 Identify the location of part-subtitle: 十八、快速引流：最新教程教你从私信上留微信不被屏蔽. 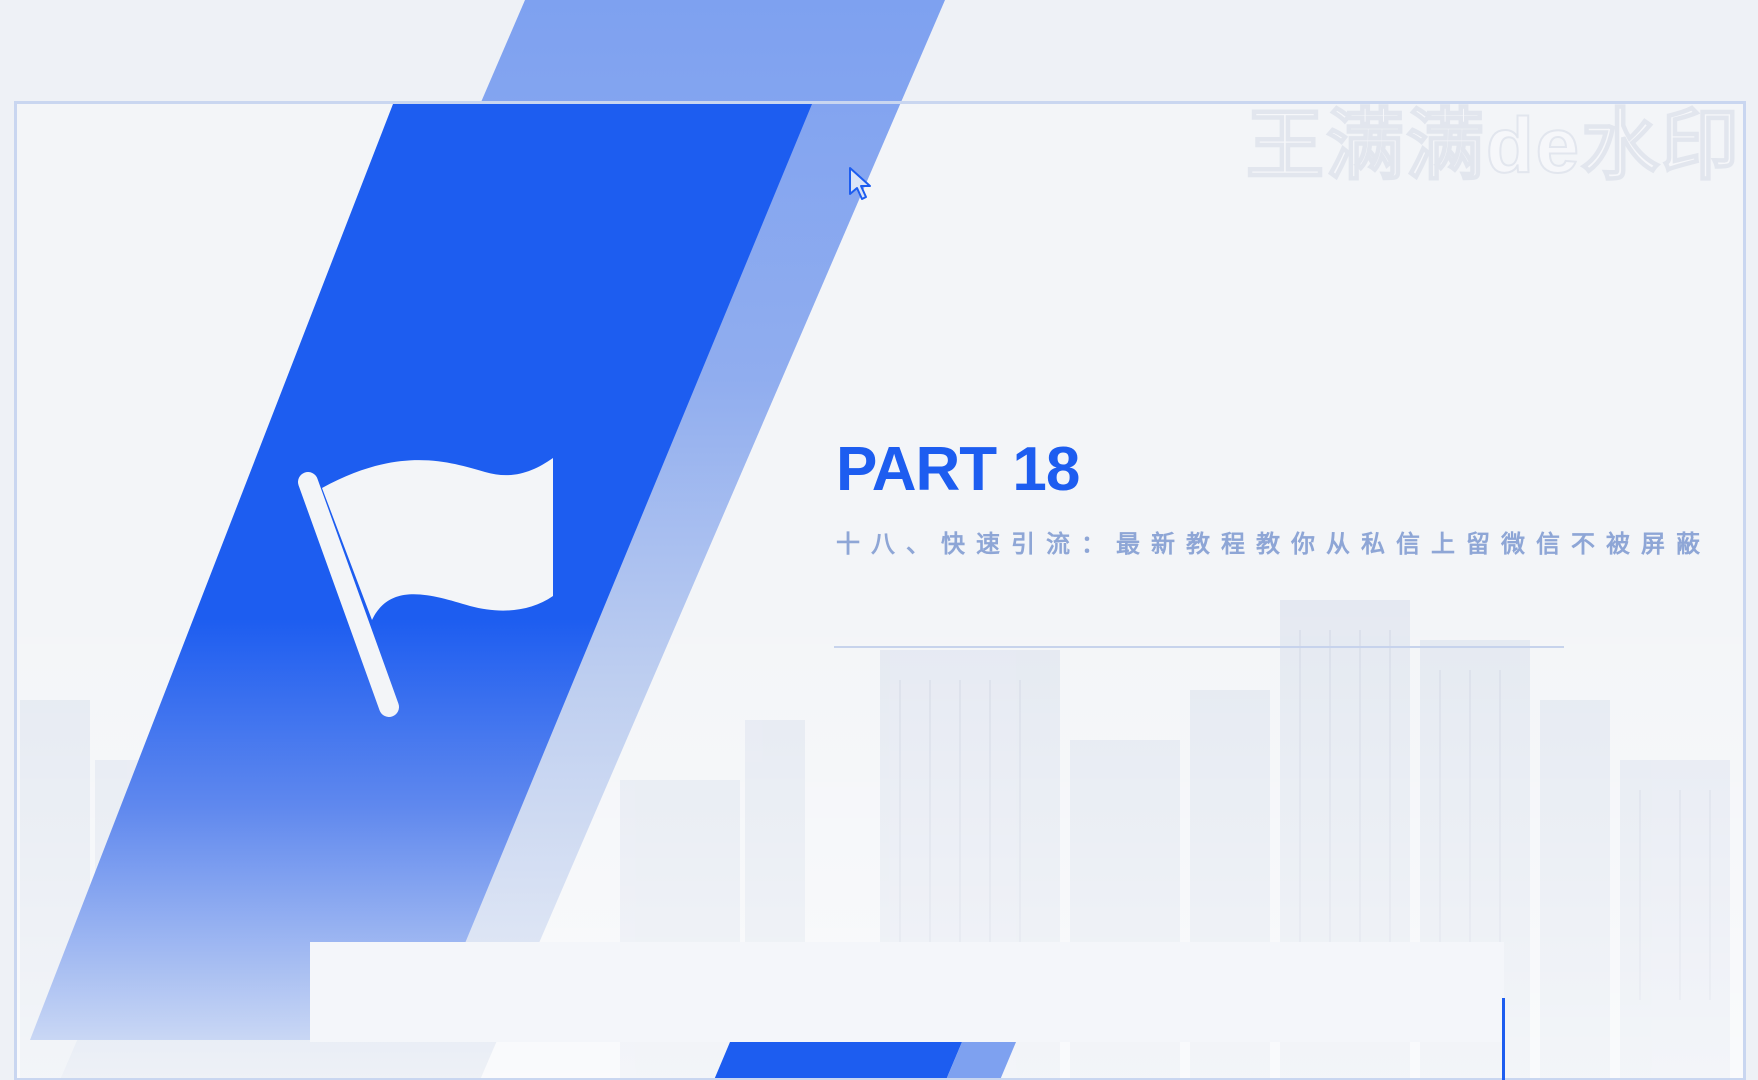
(1273, 543).